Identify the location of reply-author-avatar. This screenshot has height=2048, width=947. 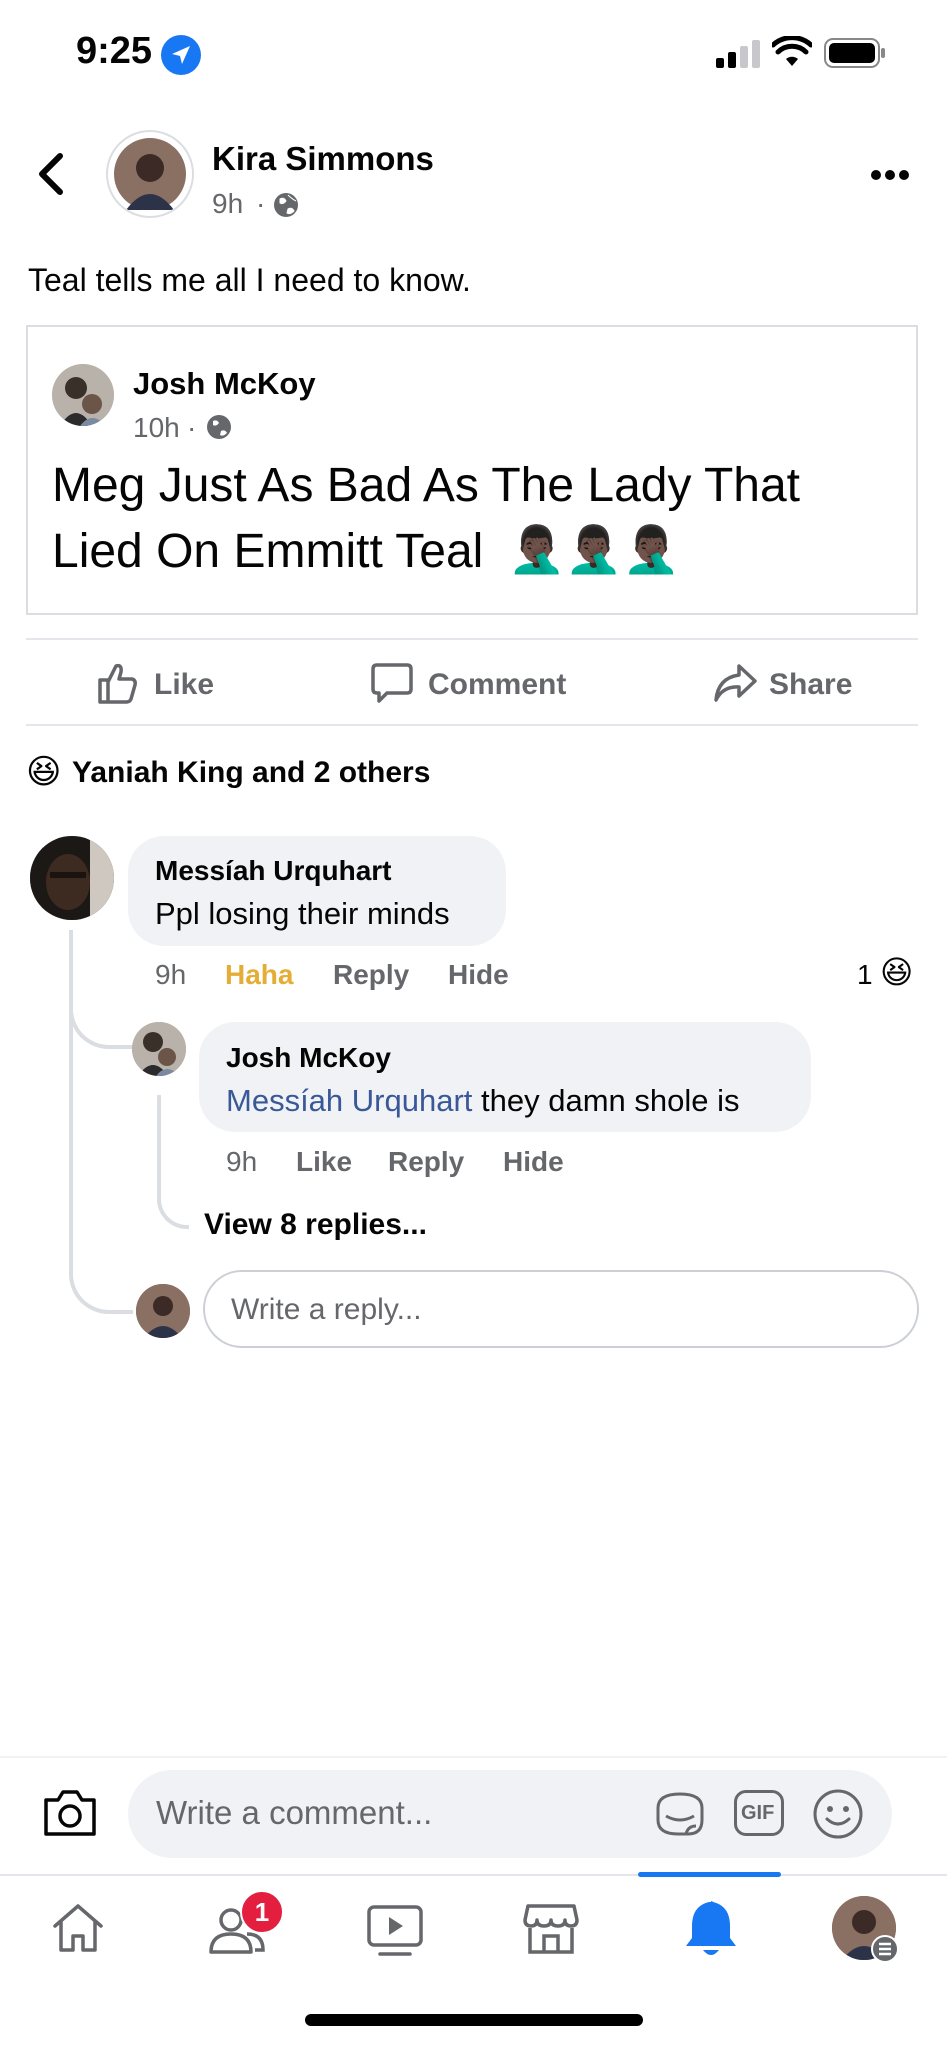
(159, 1049).